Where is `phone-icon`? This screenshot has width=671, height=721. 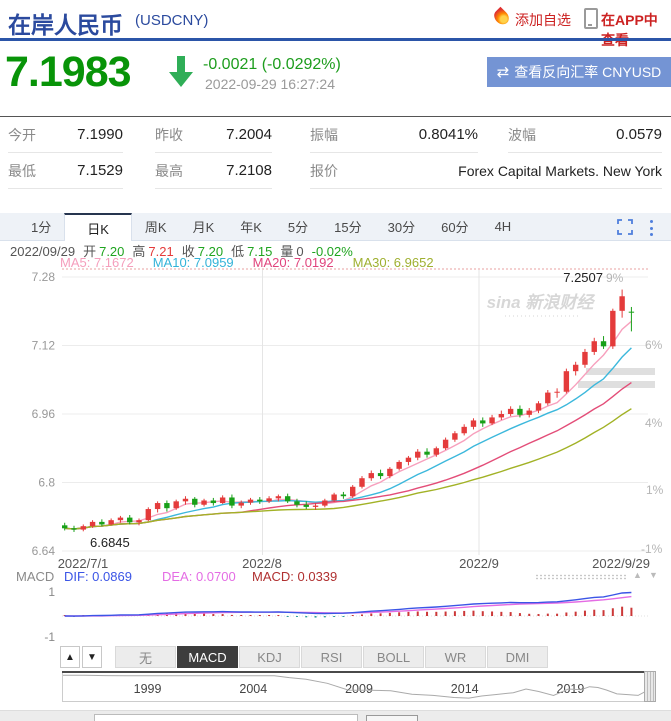 phone-icon is located at coordinates (591, 18).